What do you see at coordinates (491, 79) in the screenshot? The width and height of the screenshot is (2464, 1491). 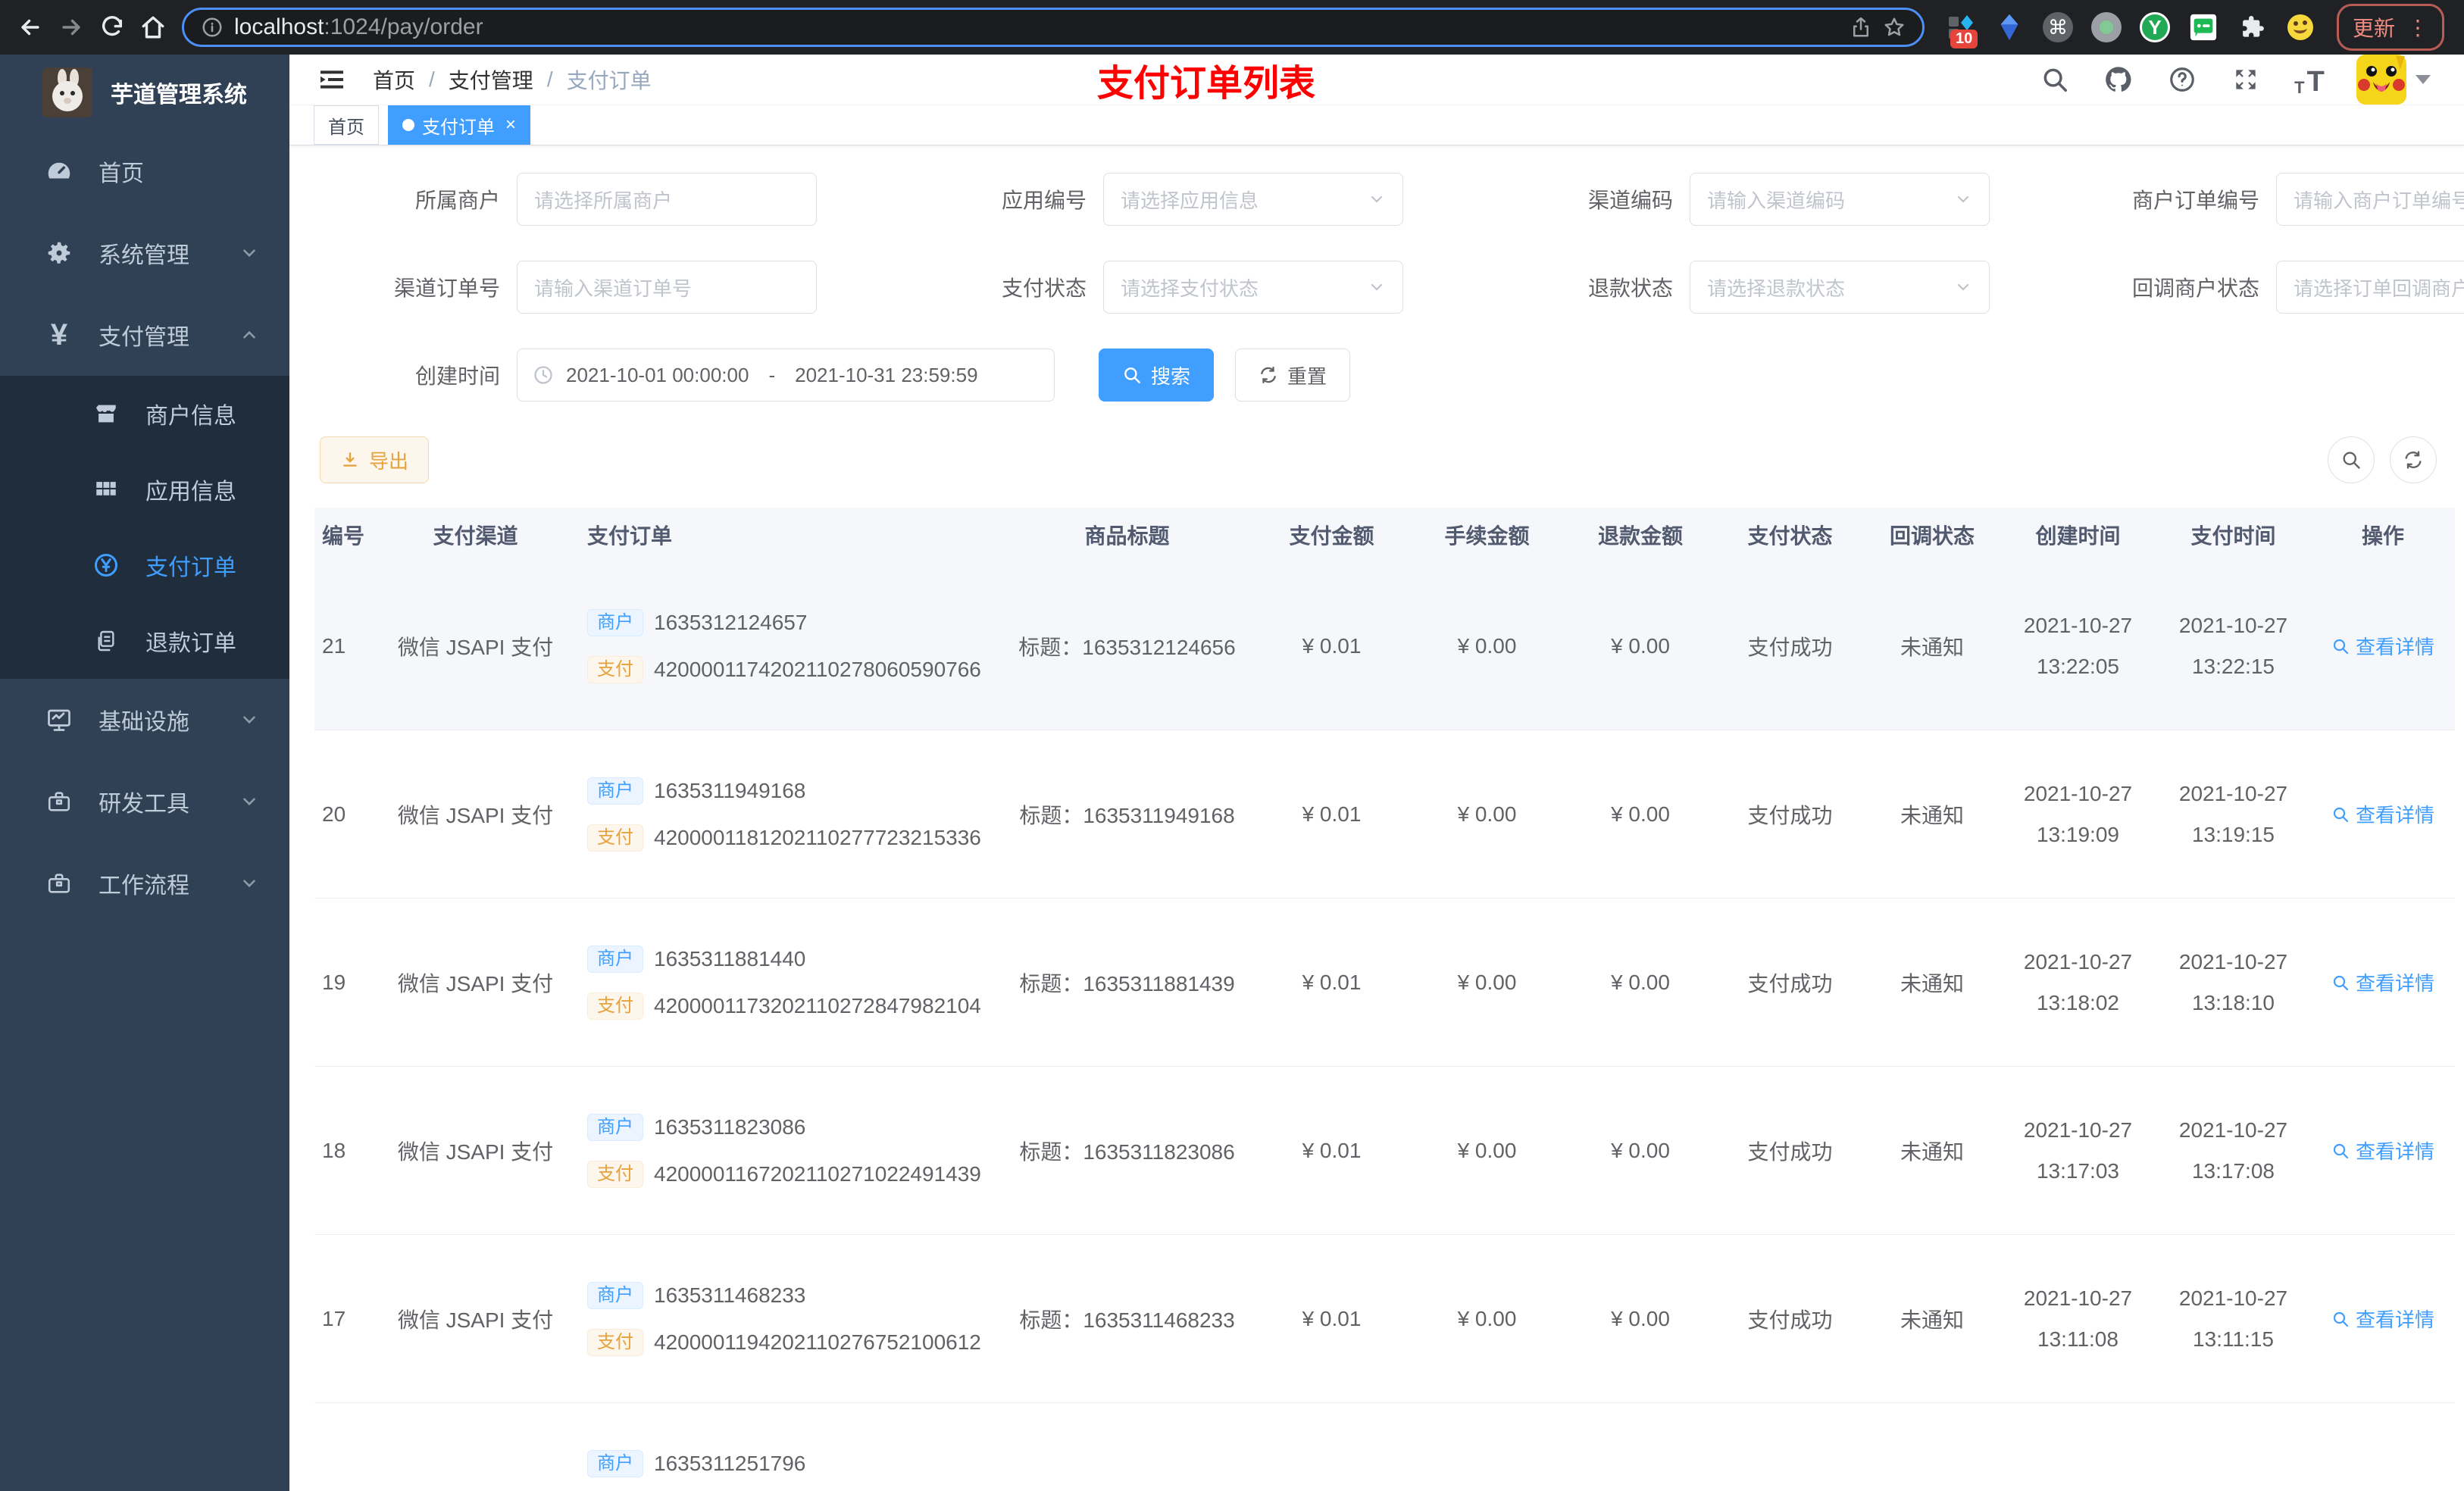 I see `breadcrumb-pay: 支付管理` at bounding box center [491, 79].